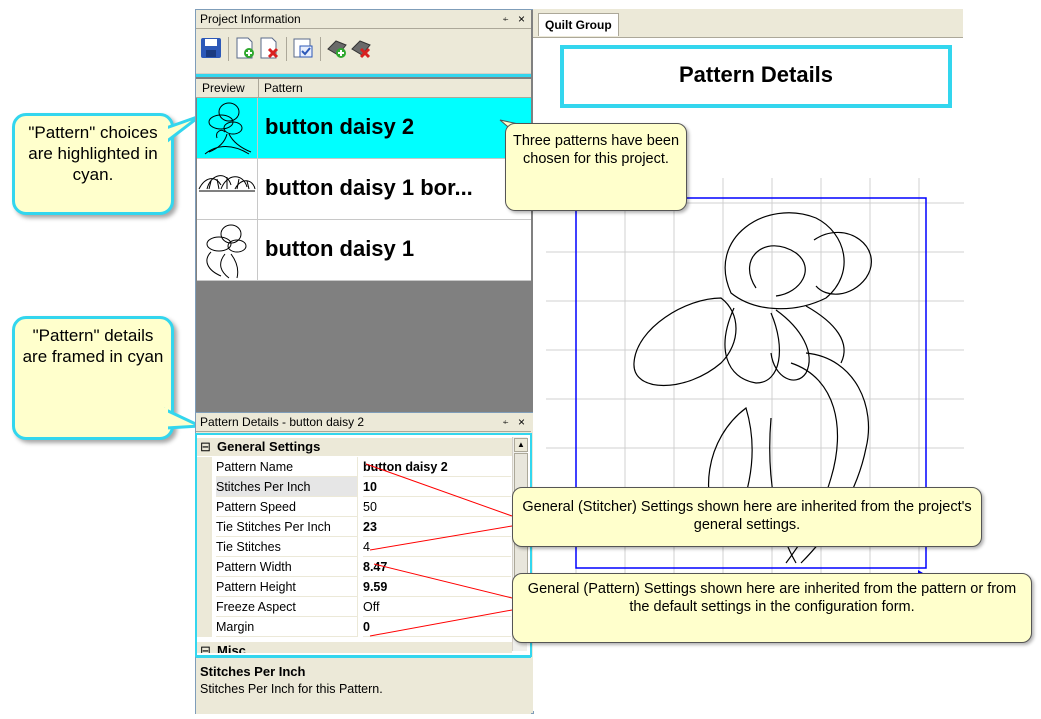  I want to click on project-toolbar, so click(363, 51).